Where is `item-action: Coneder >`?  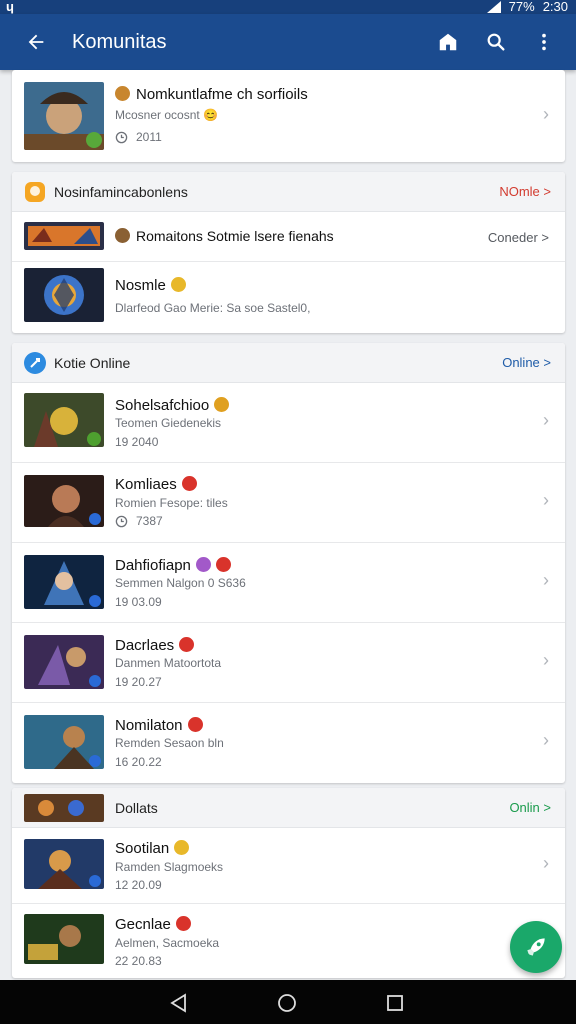
item-action: Coneder > is located at coordinates (518, 237).